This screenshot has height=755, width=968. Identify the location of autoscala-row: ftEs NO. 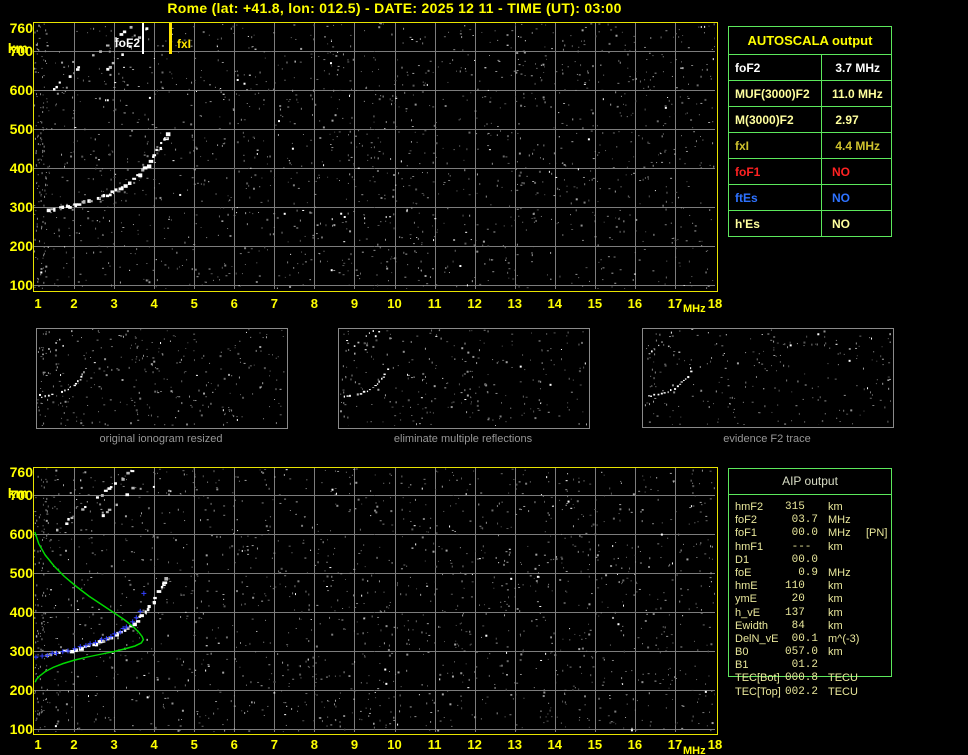
(810, 198).